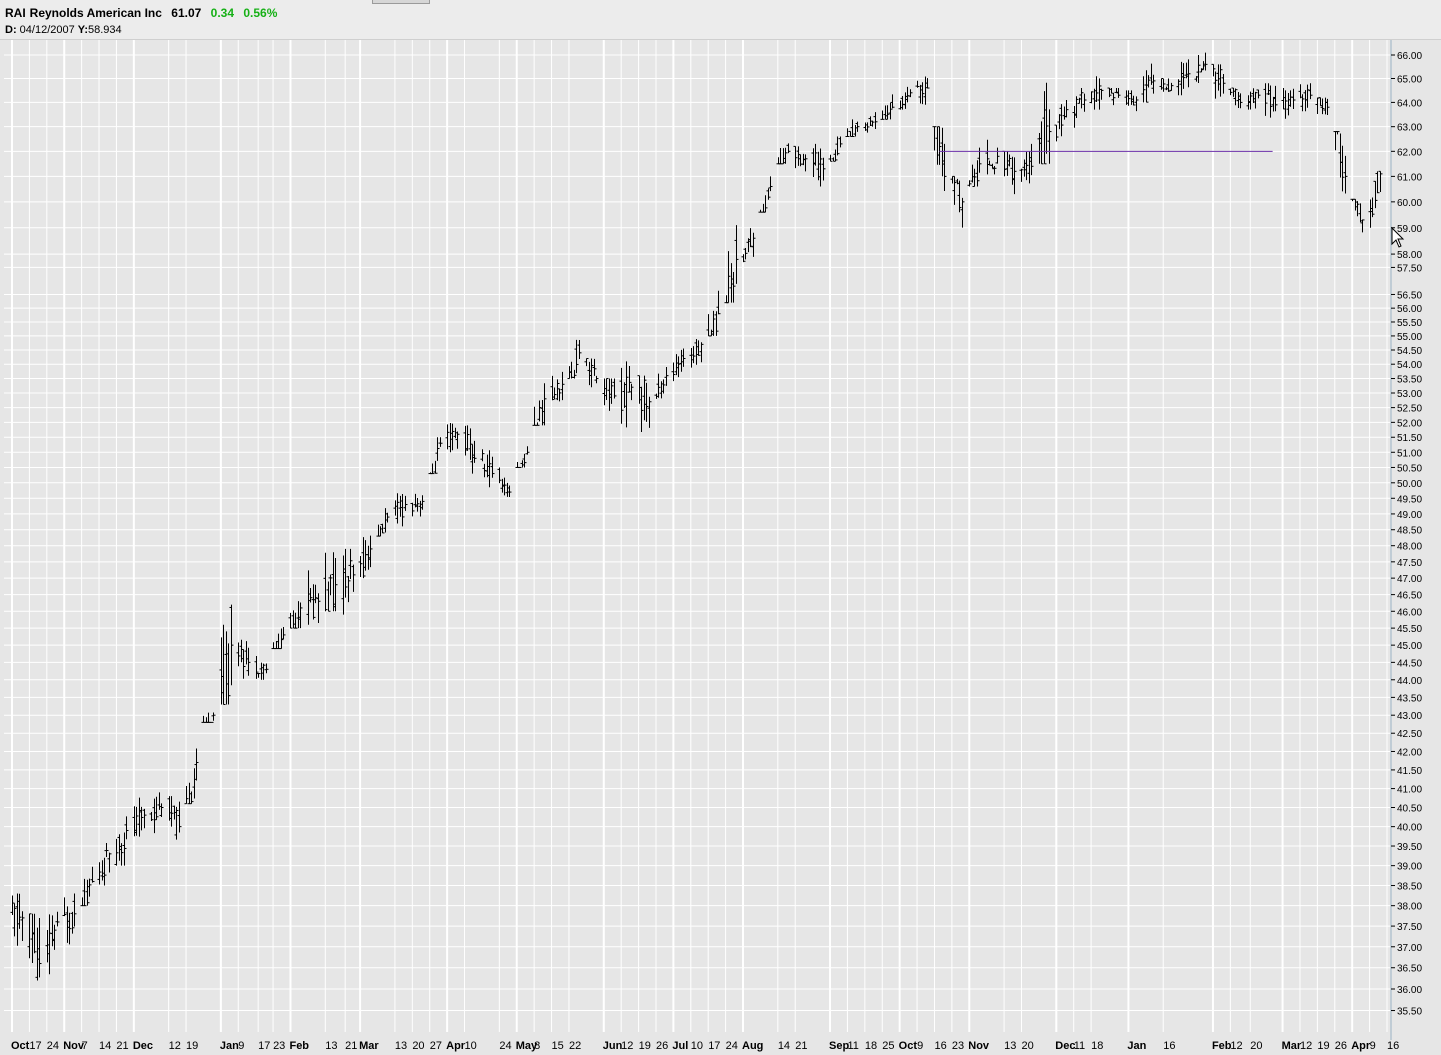  Describe the element at coordinates (1409, 1012) in the screenshot. I see `y-tick-label: 35.50` at that location.